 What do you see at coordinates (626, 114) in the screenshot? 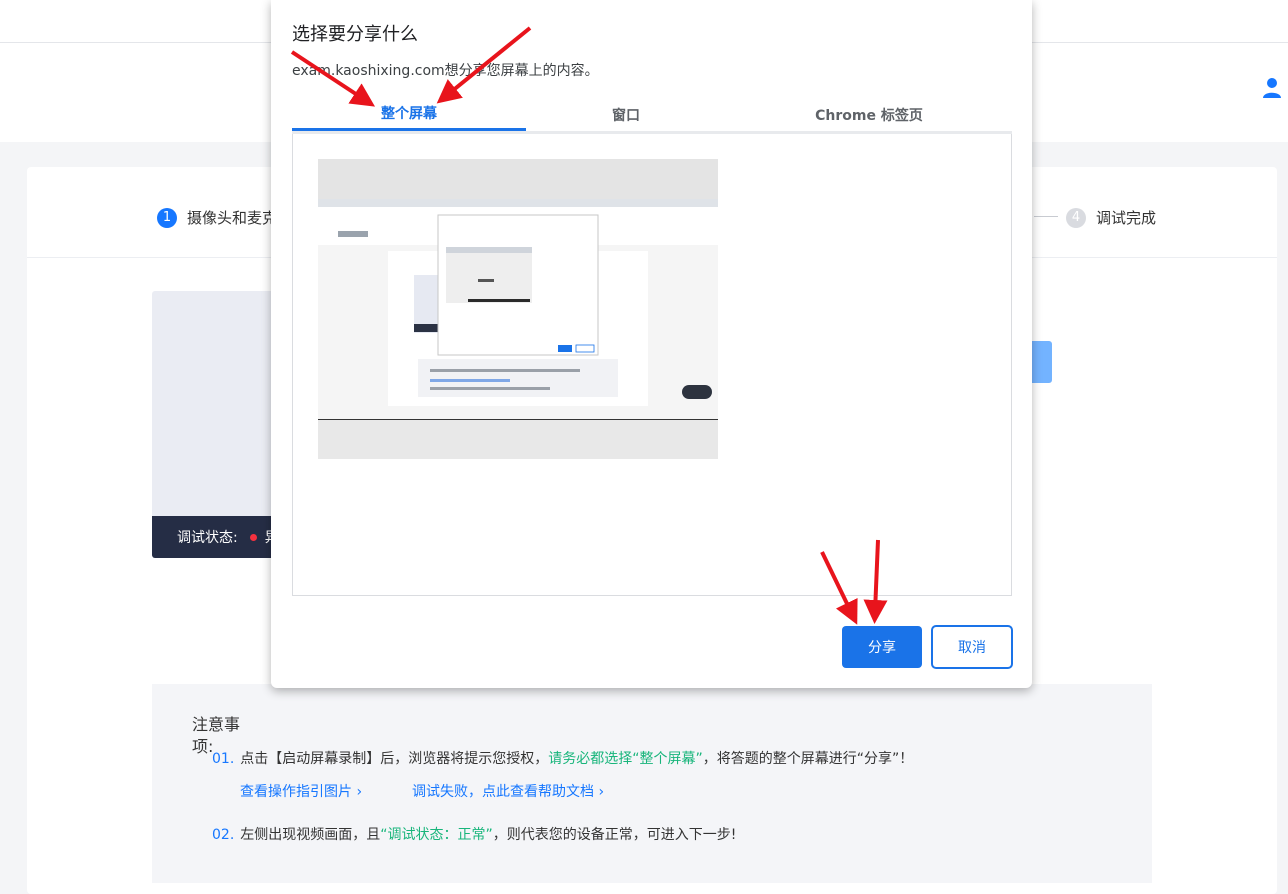
I see `tab-window: 窗口` at bounding box center [626, 114].